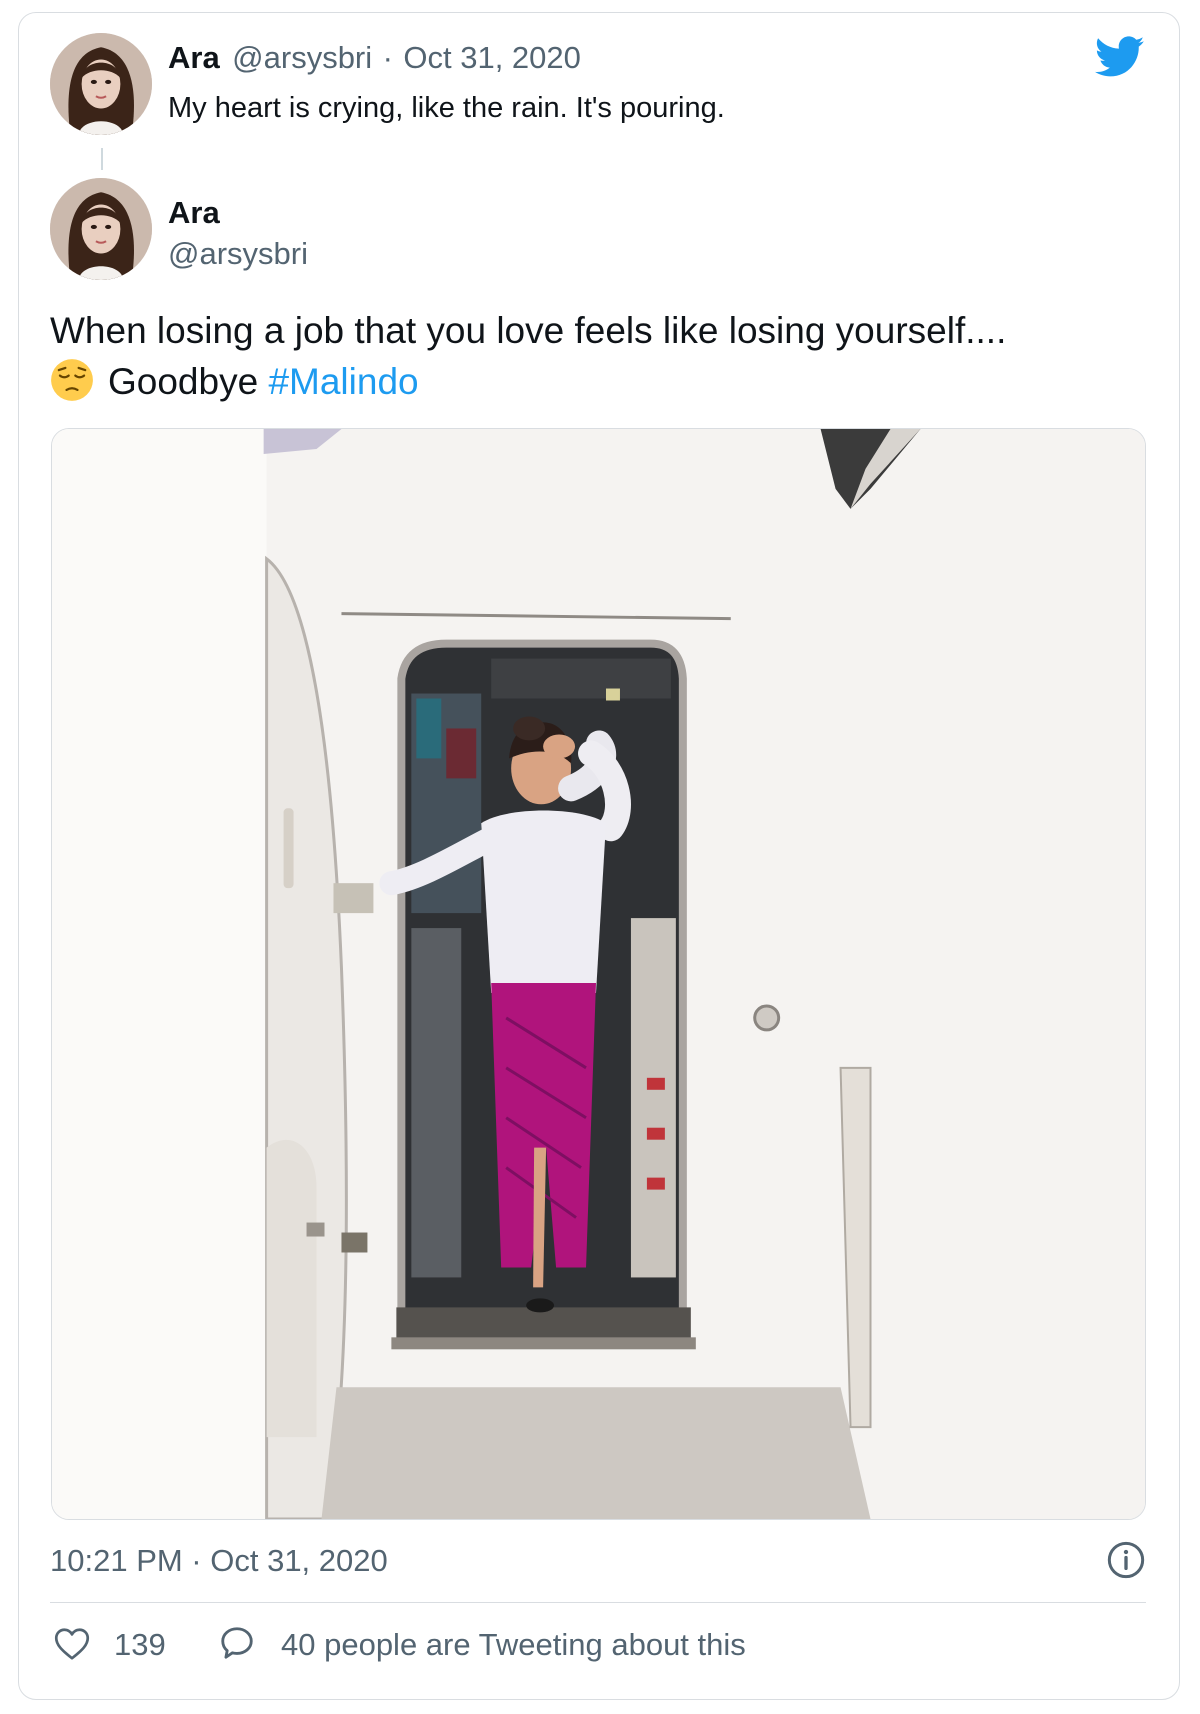  I want to click on twitter-bird-icon, so click(1120, 57).